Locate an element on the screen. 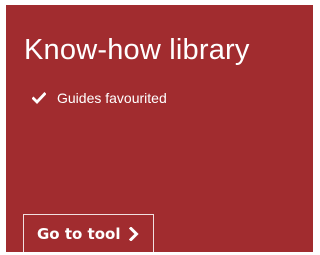  feature-item-guides-favourited: Guides favourited is located at coordinates (99, 98).